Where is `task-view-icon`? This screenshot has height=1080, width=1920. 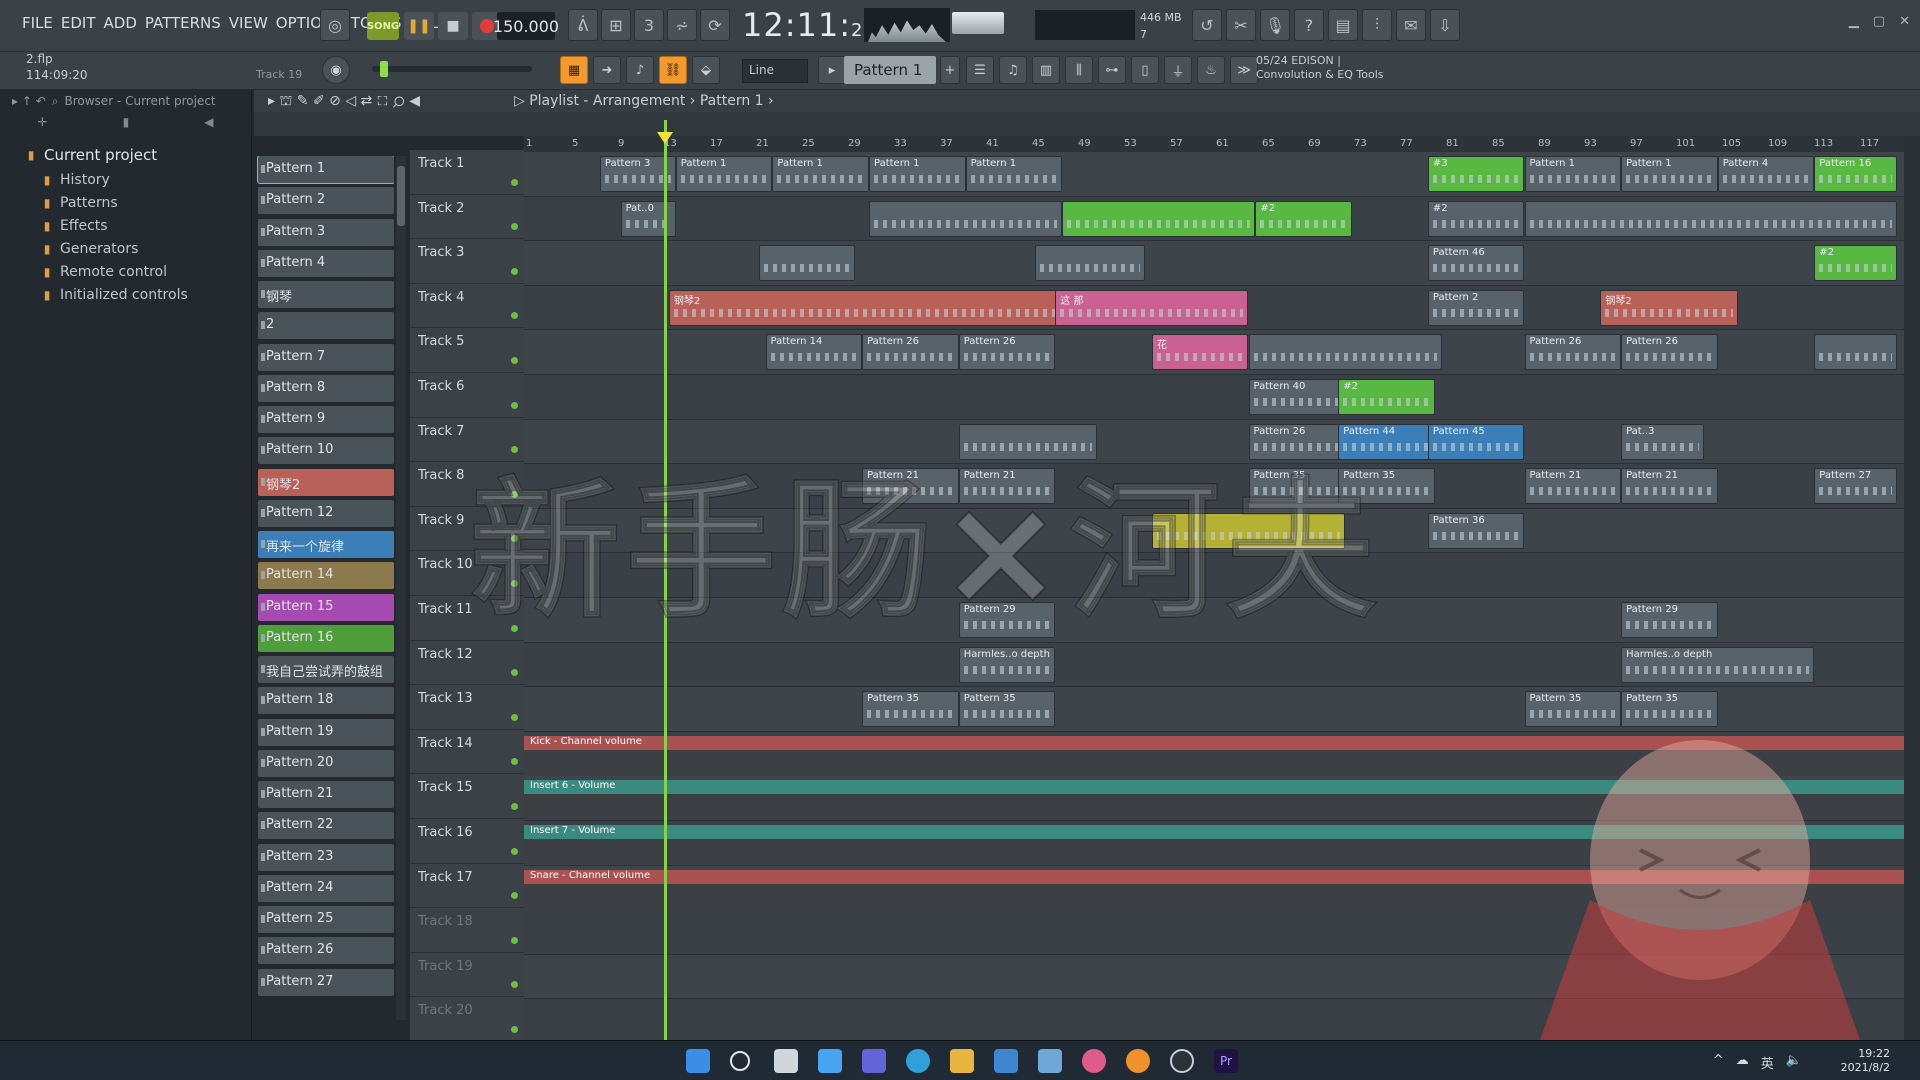
task-view-icon is located at coordinates (786, 1061).